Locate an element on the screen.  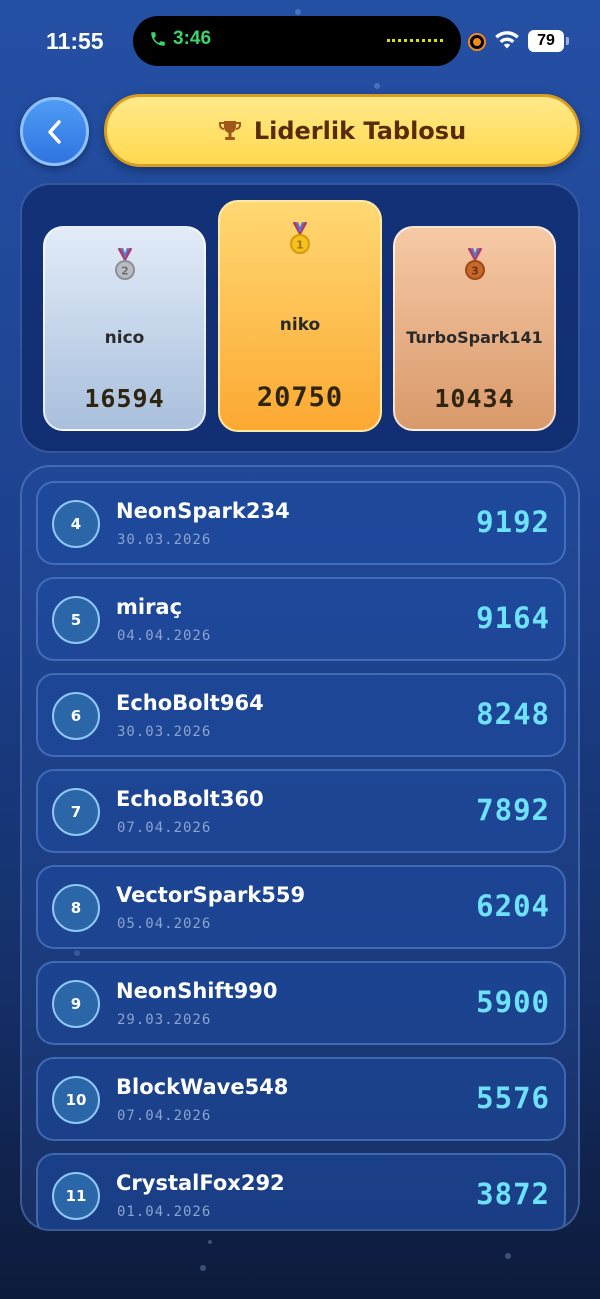
page-title: Liderlik Tablosu is located at coordinates (360, 130).